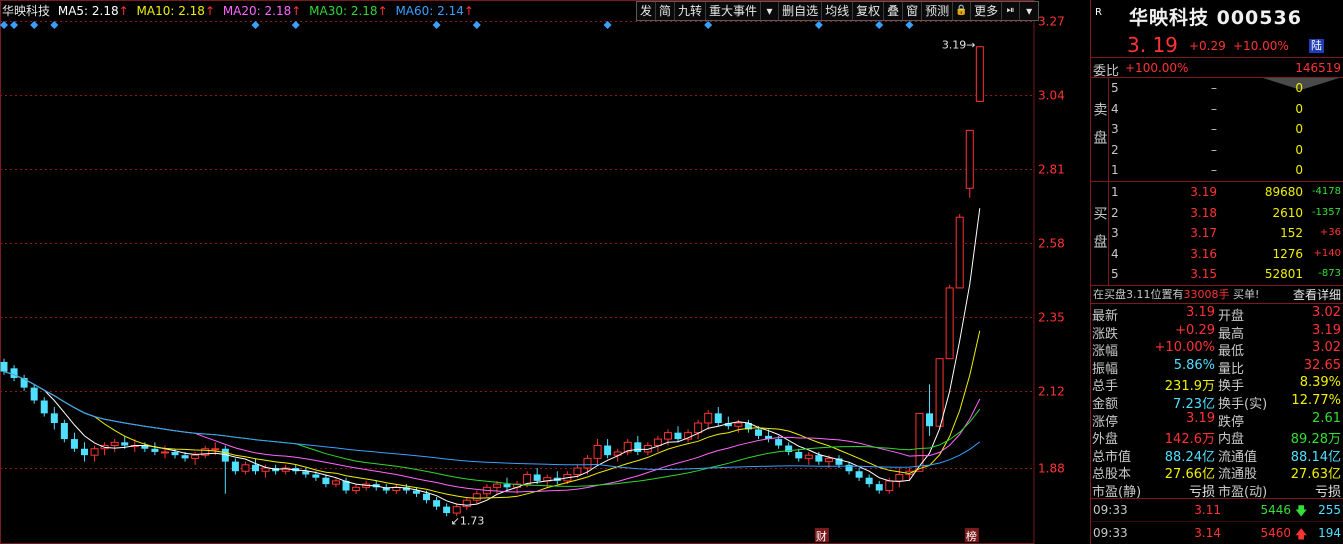  Describe the element at coordinates (987, 11) in the screenshot. I see `toolbar-more-button: 更多` at that location.